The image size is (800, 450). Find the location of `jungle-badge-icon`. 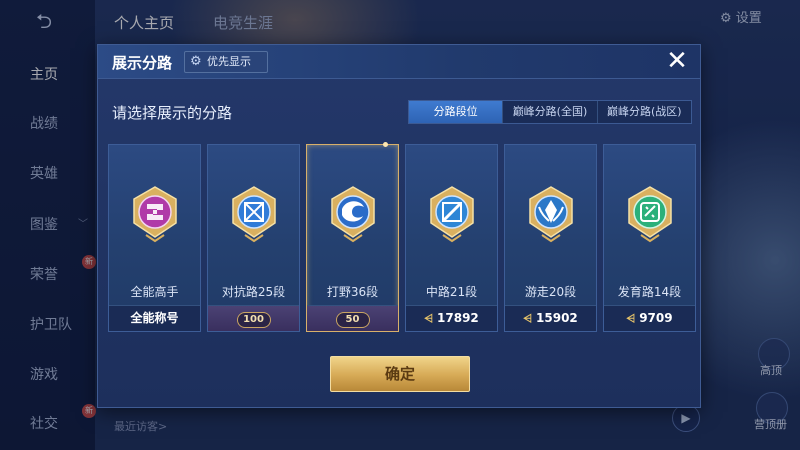

jungle-badge-icon is located at coordinates (353, 214).